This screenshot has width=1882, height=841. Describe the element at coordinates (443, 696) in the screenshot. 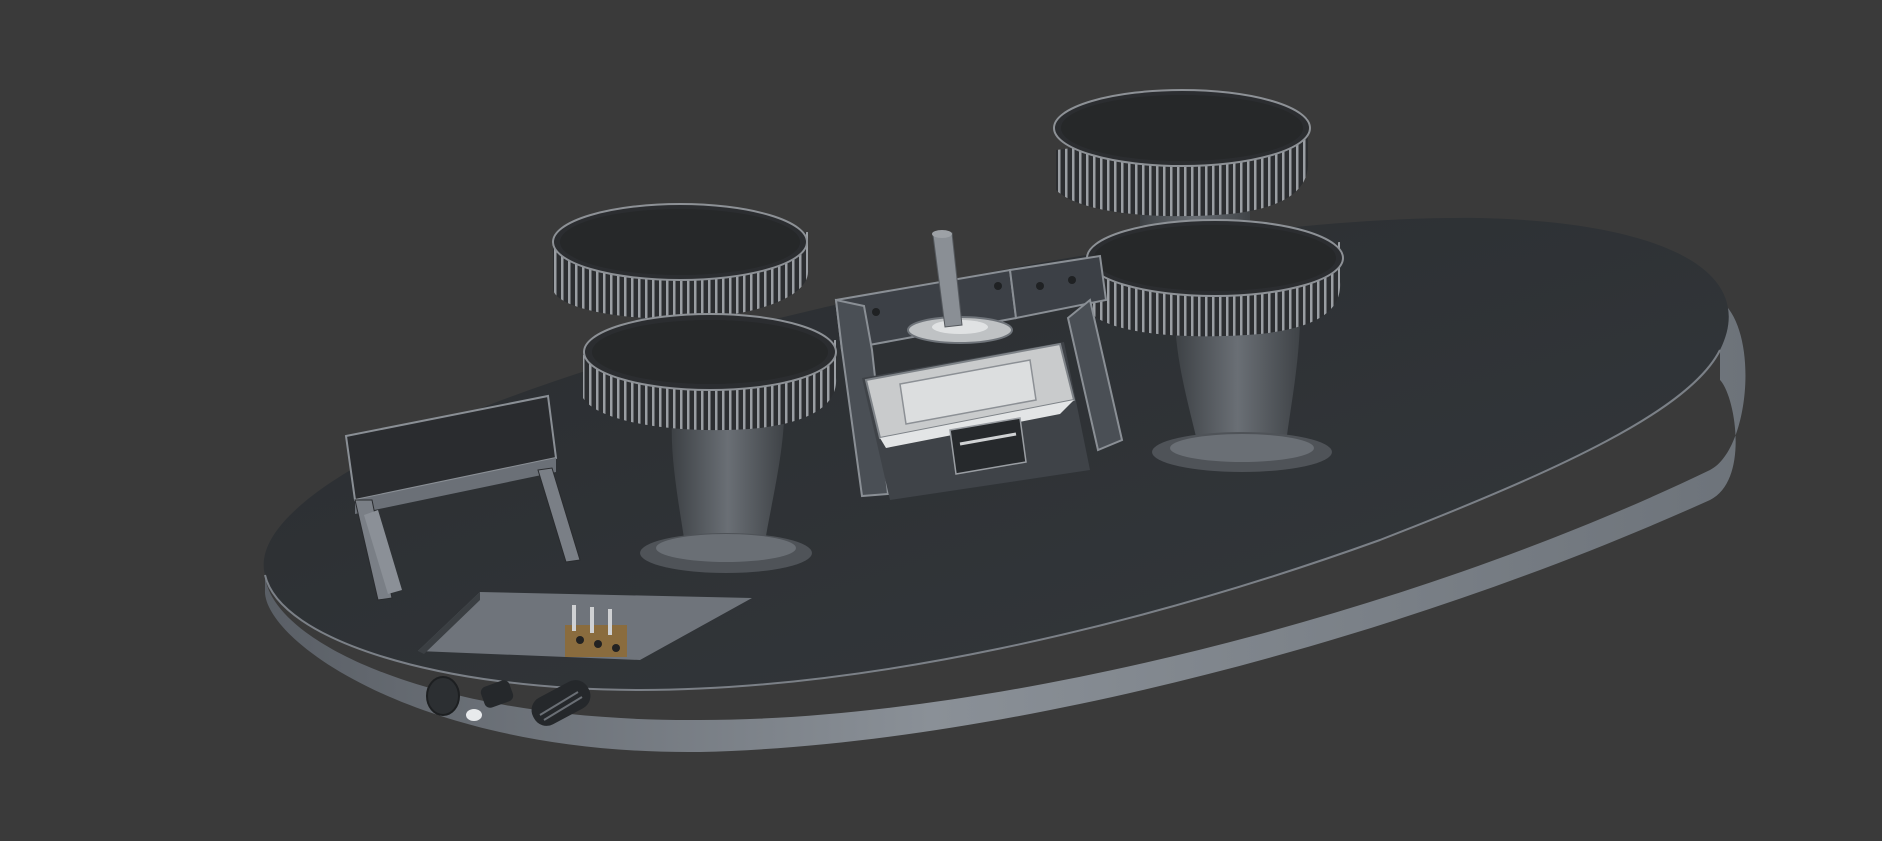

I see `push-button` at that location.